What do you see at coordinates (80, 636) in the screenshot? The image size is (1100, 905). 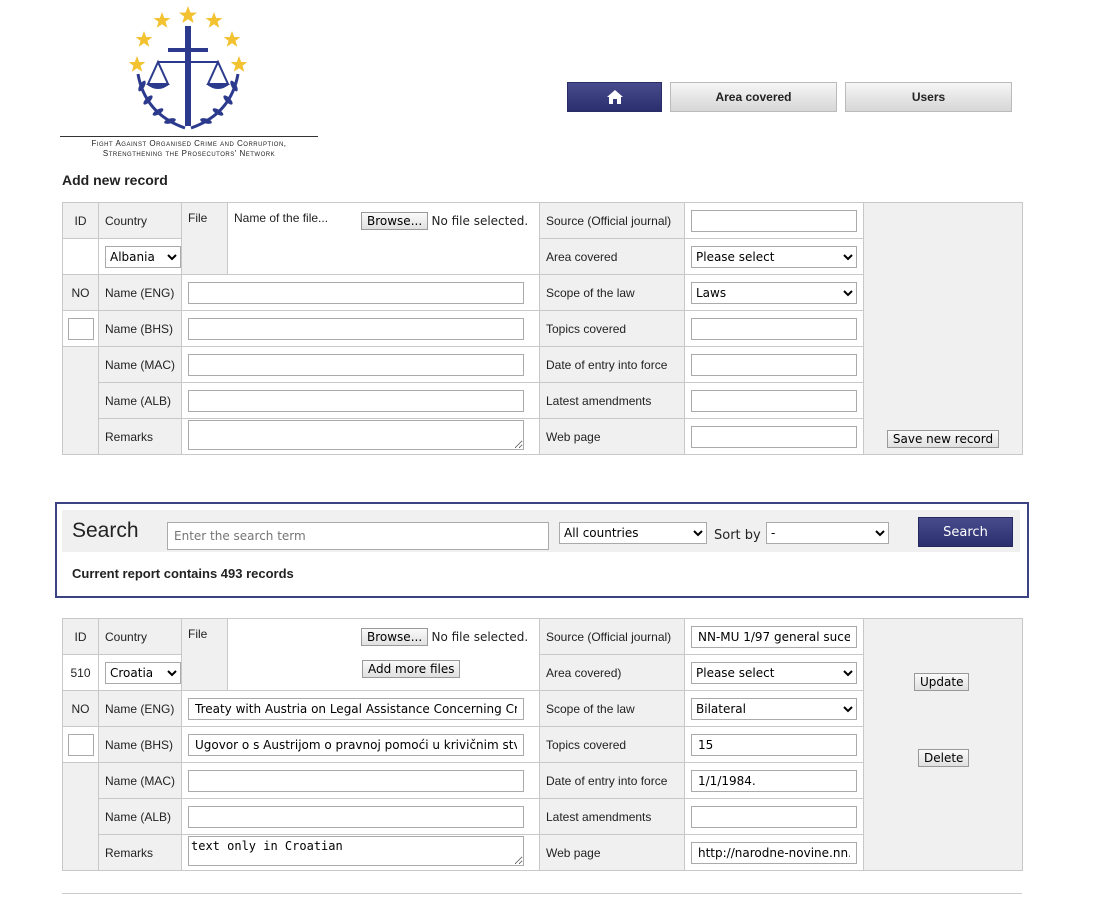 I see `record-id-label: ID` at bounding box center [80, 636].